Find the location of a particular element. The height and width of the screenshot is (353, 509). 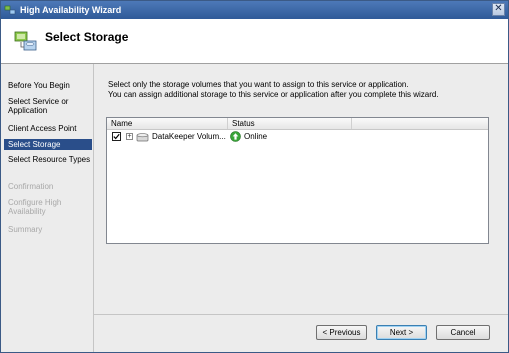

cancel-button: Cancel is located at coordinates (463, 332).